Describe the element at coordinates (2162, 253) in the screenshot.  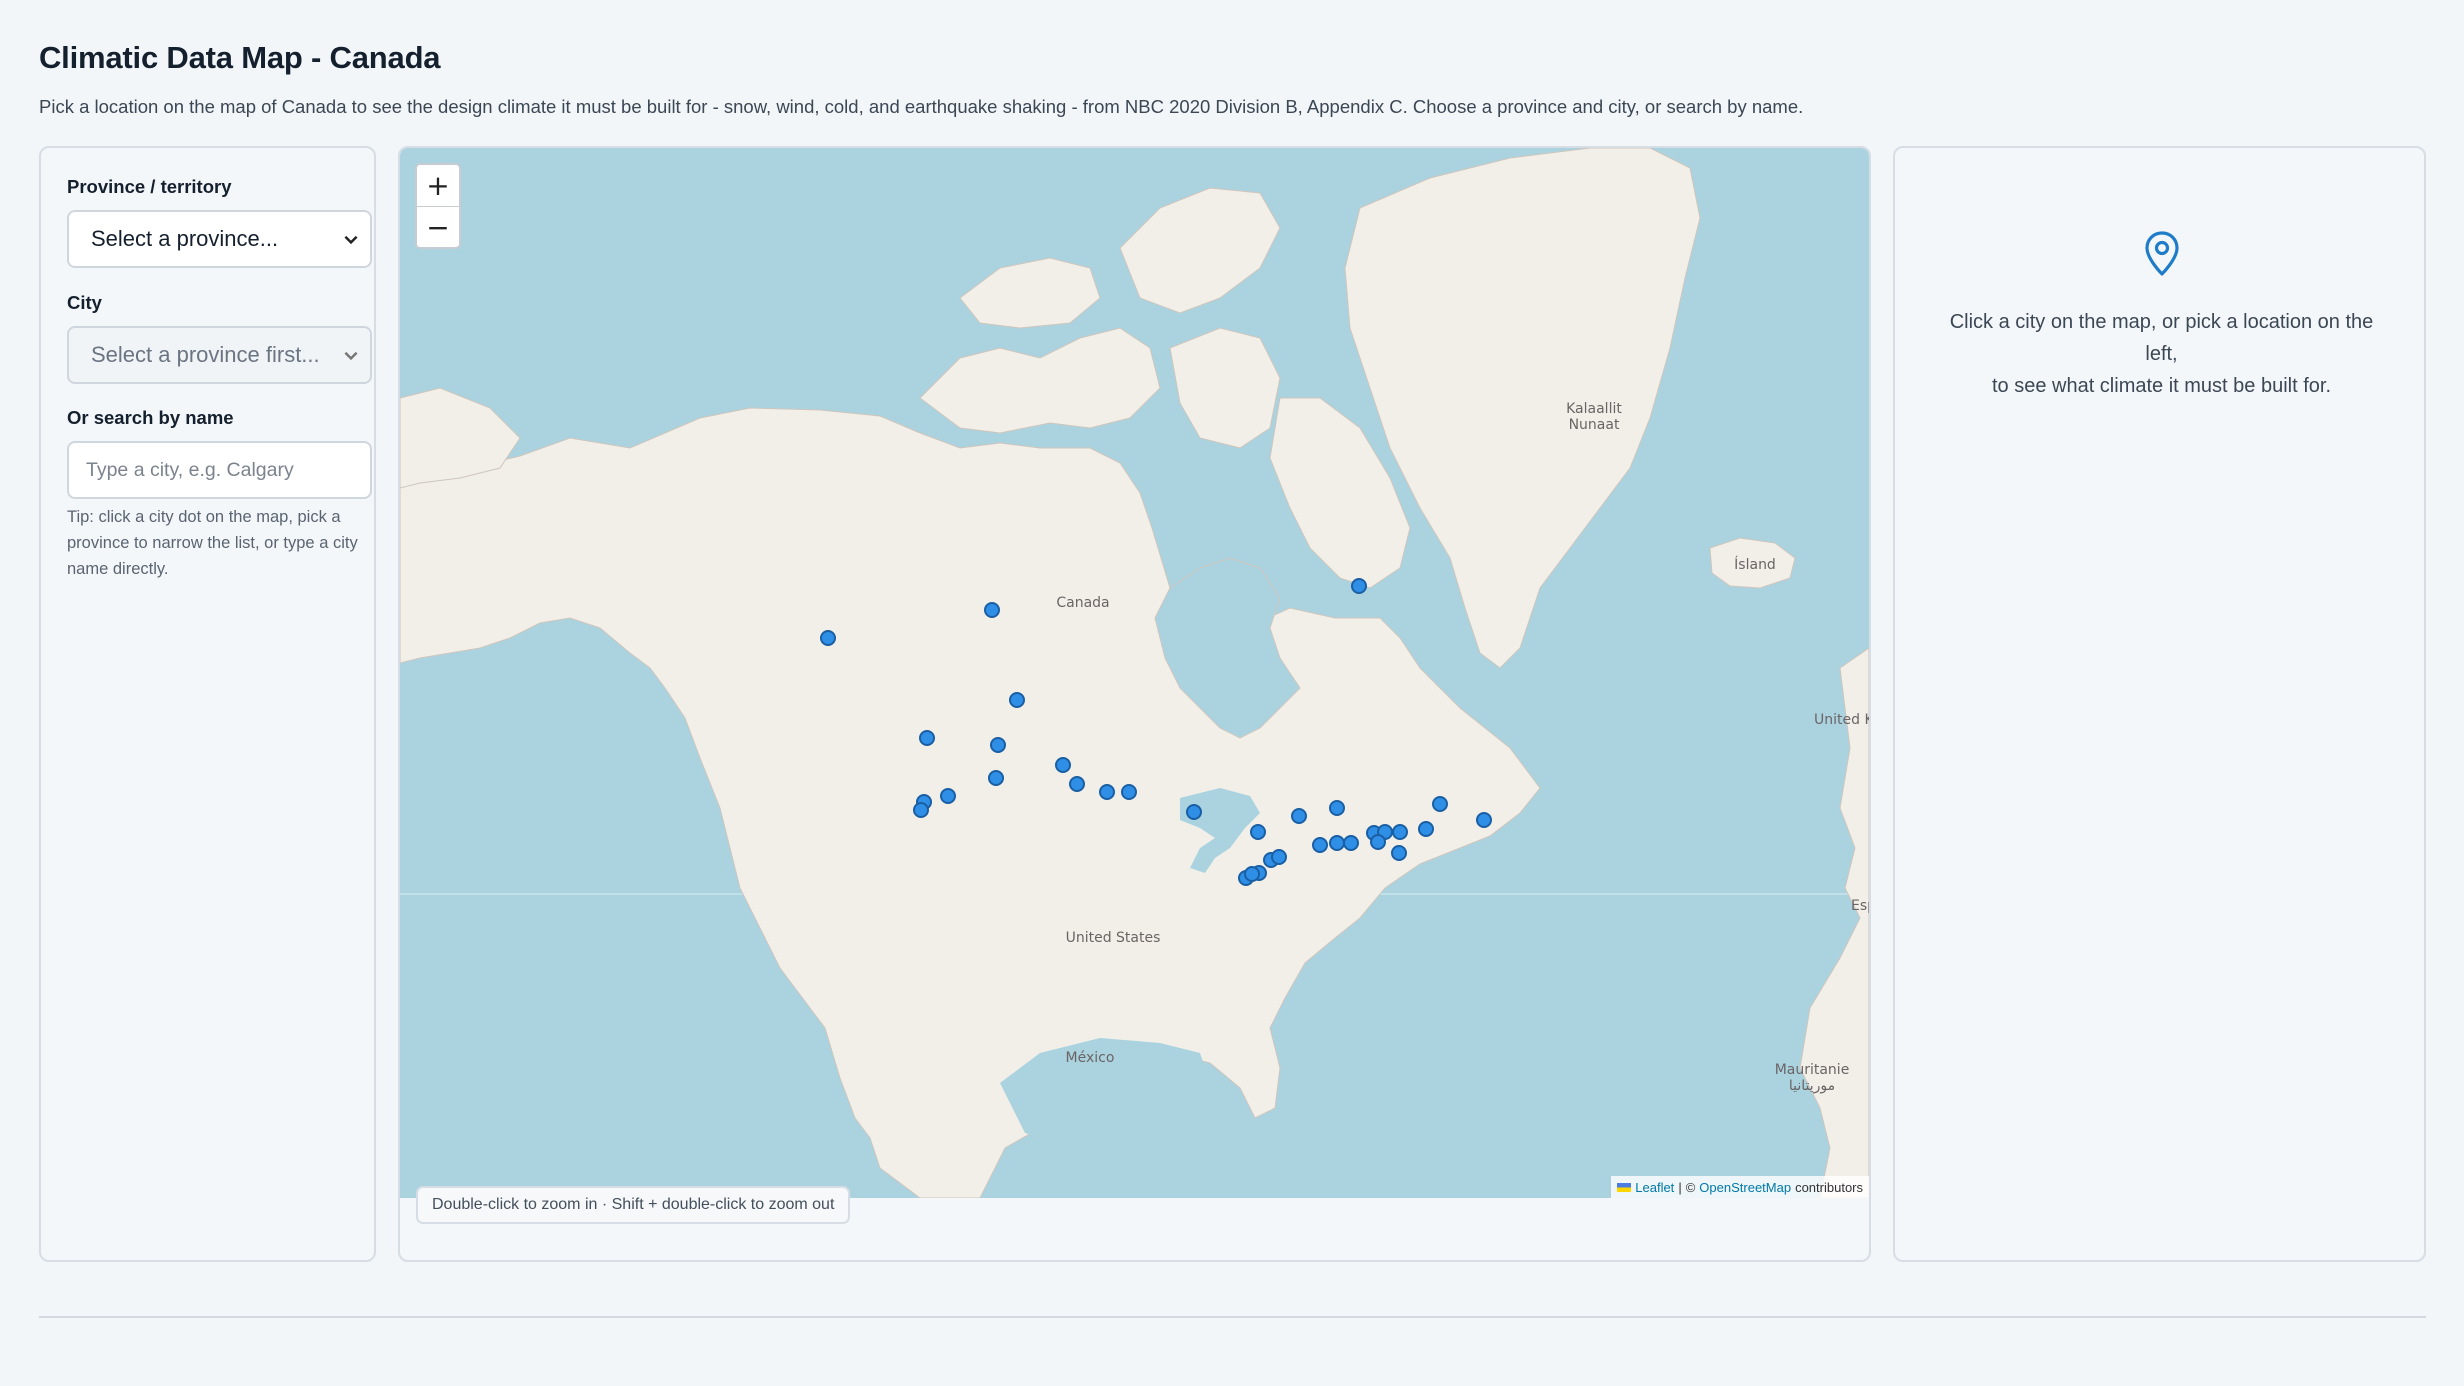
I see `map-pin-icon` at that location.